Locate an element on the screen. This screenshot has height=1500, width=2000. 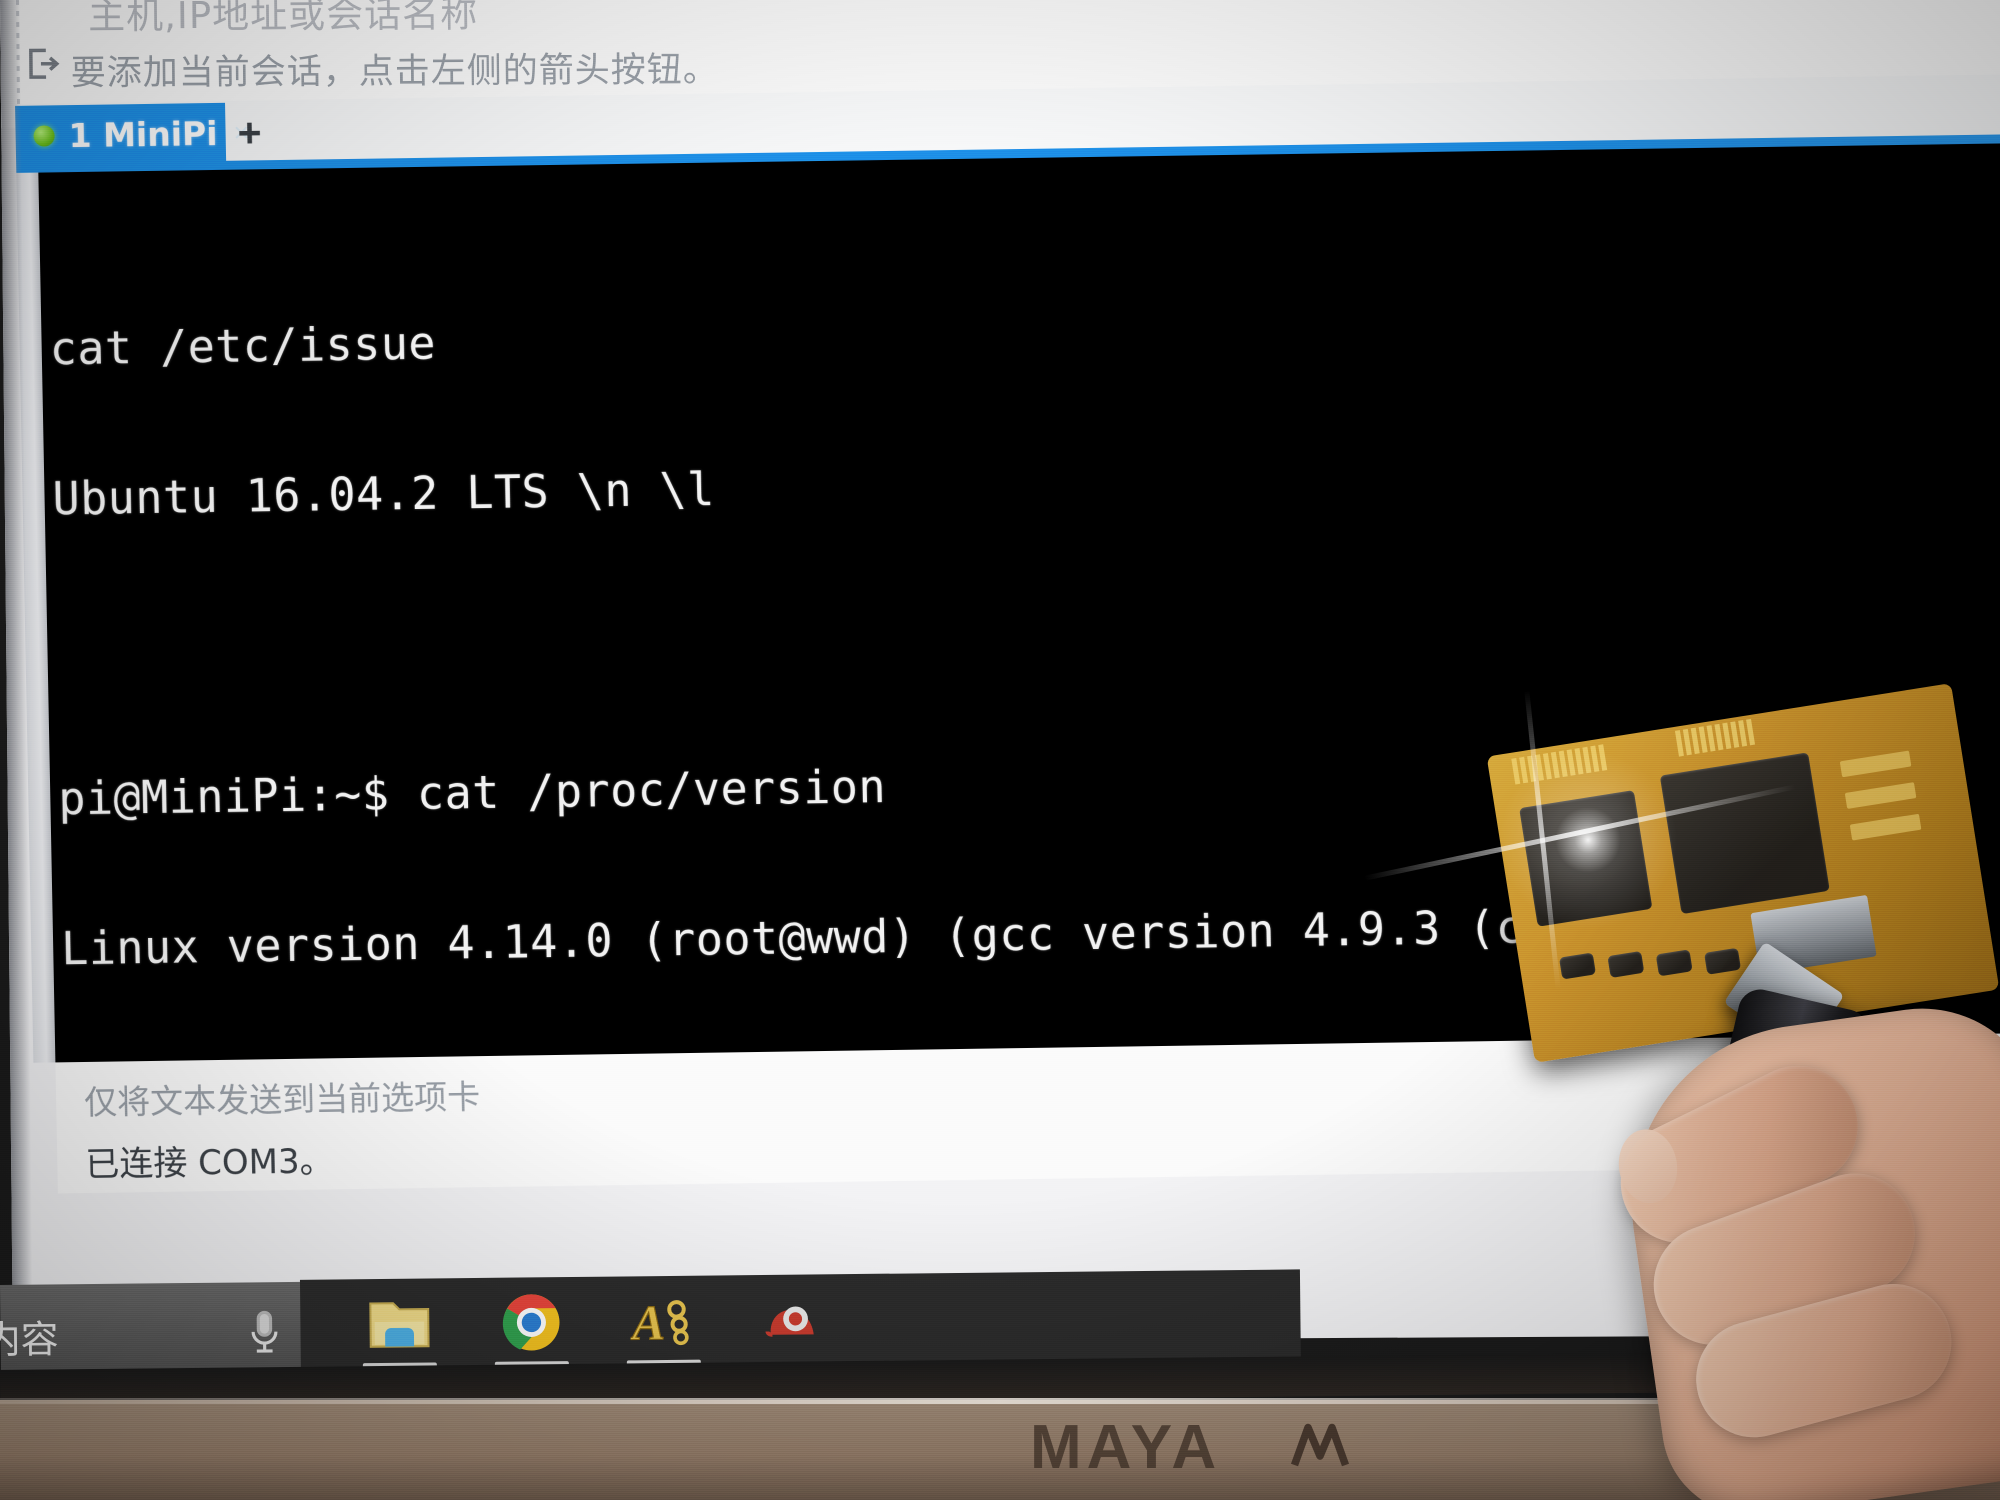
green-status-dot is located at coordinates (44, 135).